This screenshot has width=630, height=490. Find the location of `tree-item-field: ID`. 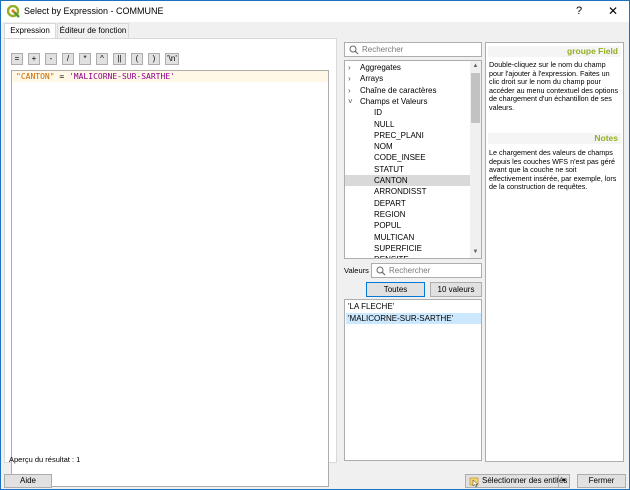

tree-item-field: ID is located at coordinates (408, 112).